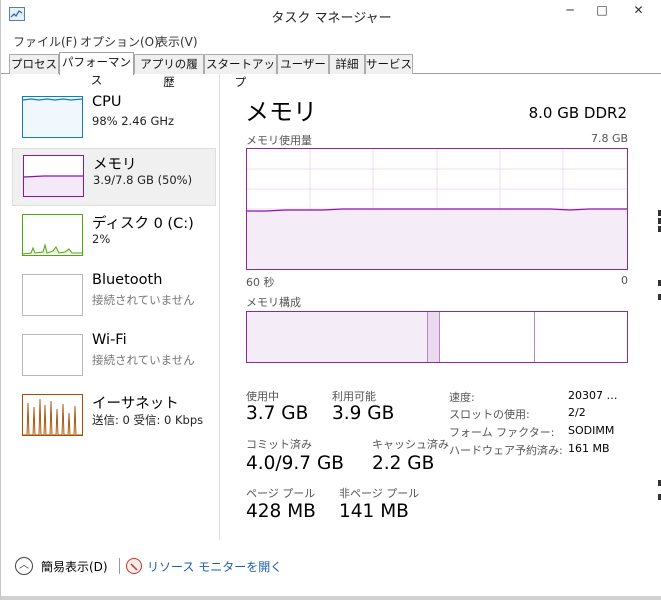 The height and width of the screenshot is (600, 661). Describe the element at coordinates (135, 404) in the screenshot. I see `resource-name: イーサネット` at that location.